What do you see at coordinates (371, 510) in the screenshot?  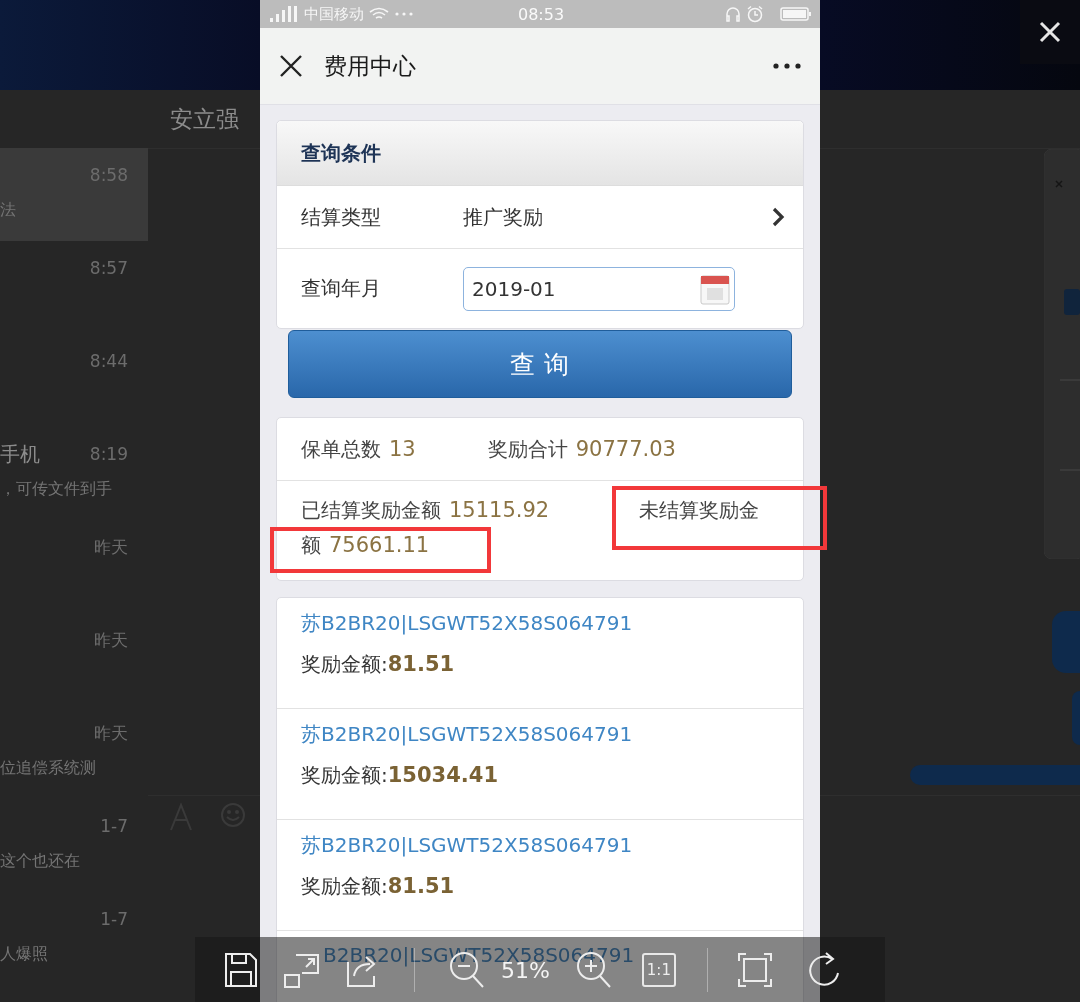 I see `summary-label: 已结算奖励金额` at bounding box center [371, 510].